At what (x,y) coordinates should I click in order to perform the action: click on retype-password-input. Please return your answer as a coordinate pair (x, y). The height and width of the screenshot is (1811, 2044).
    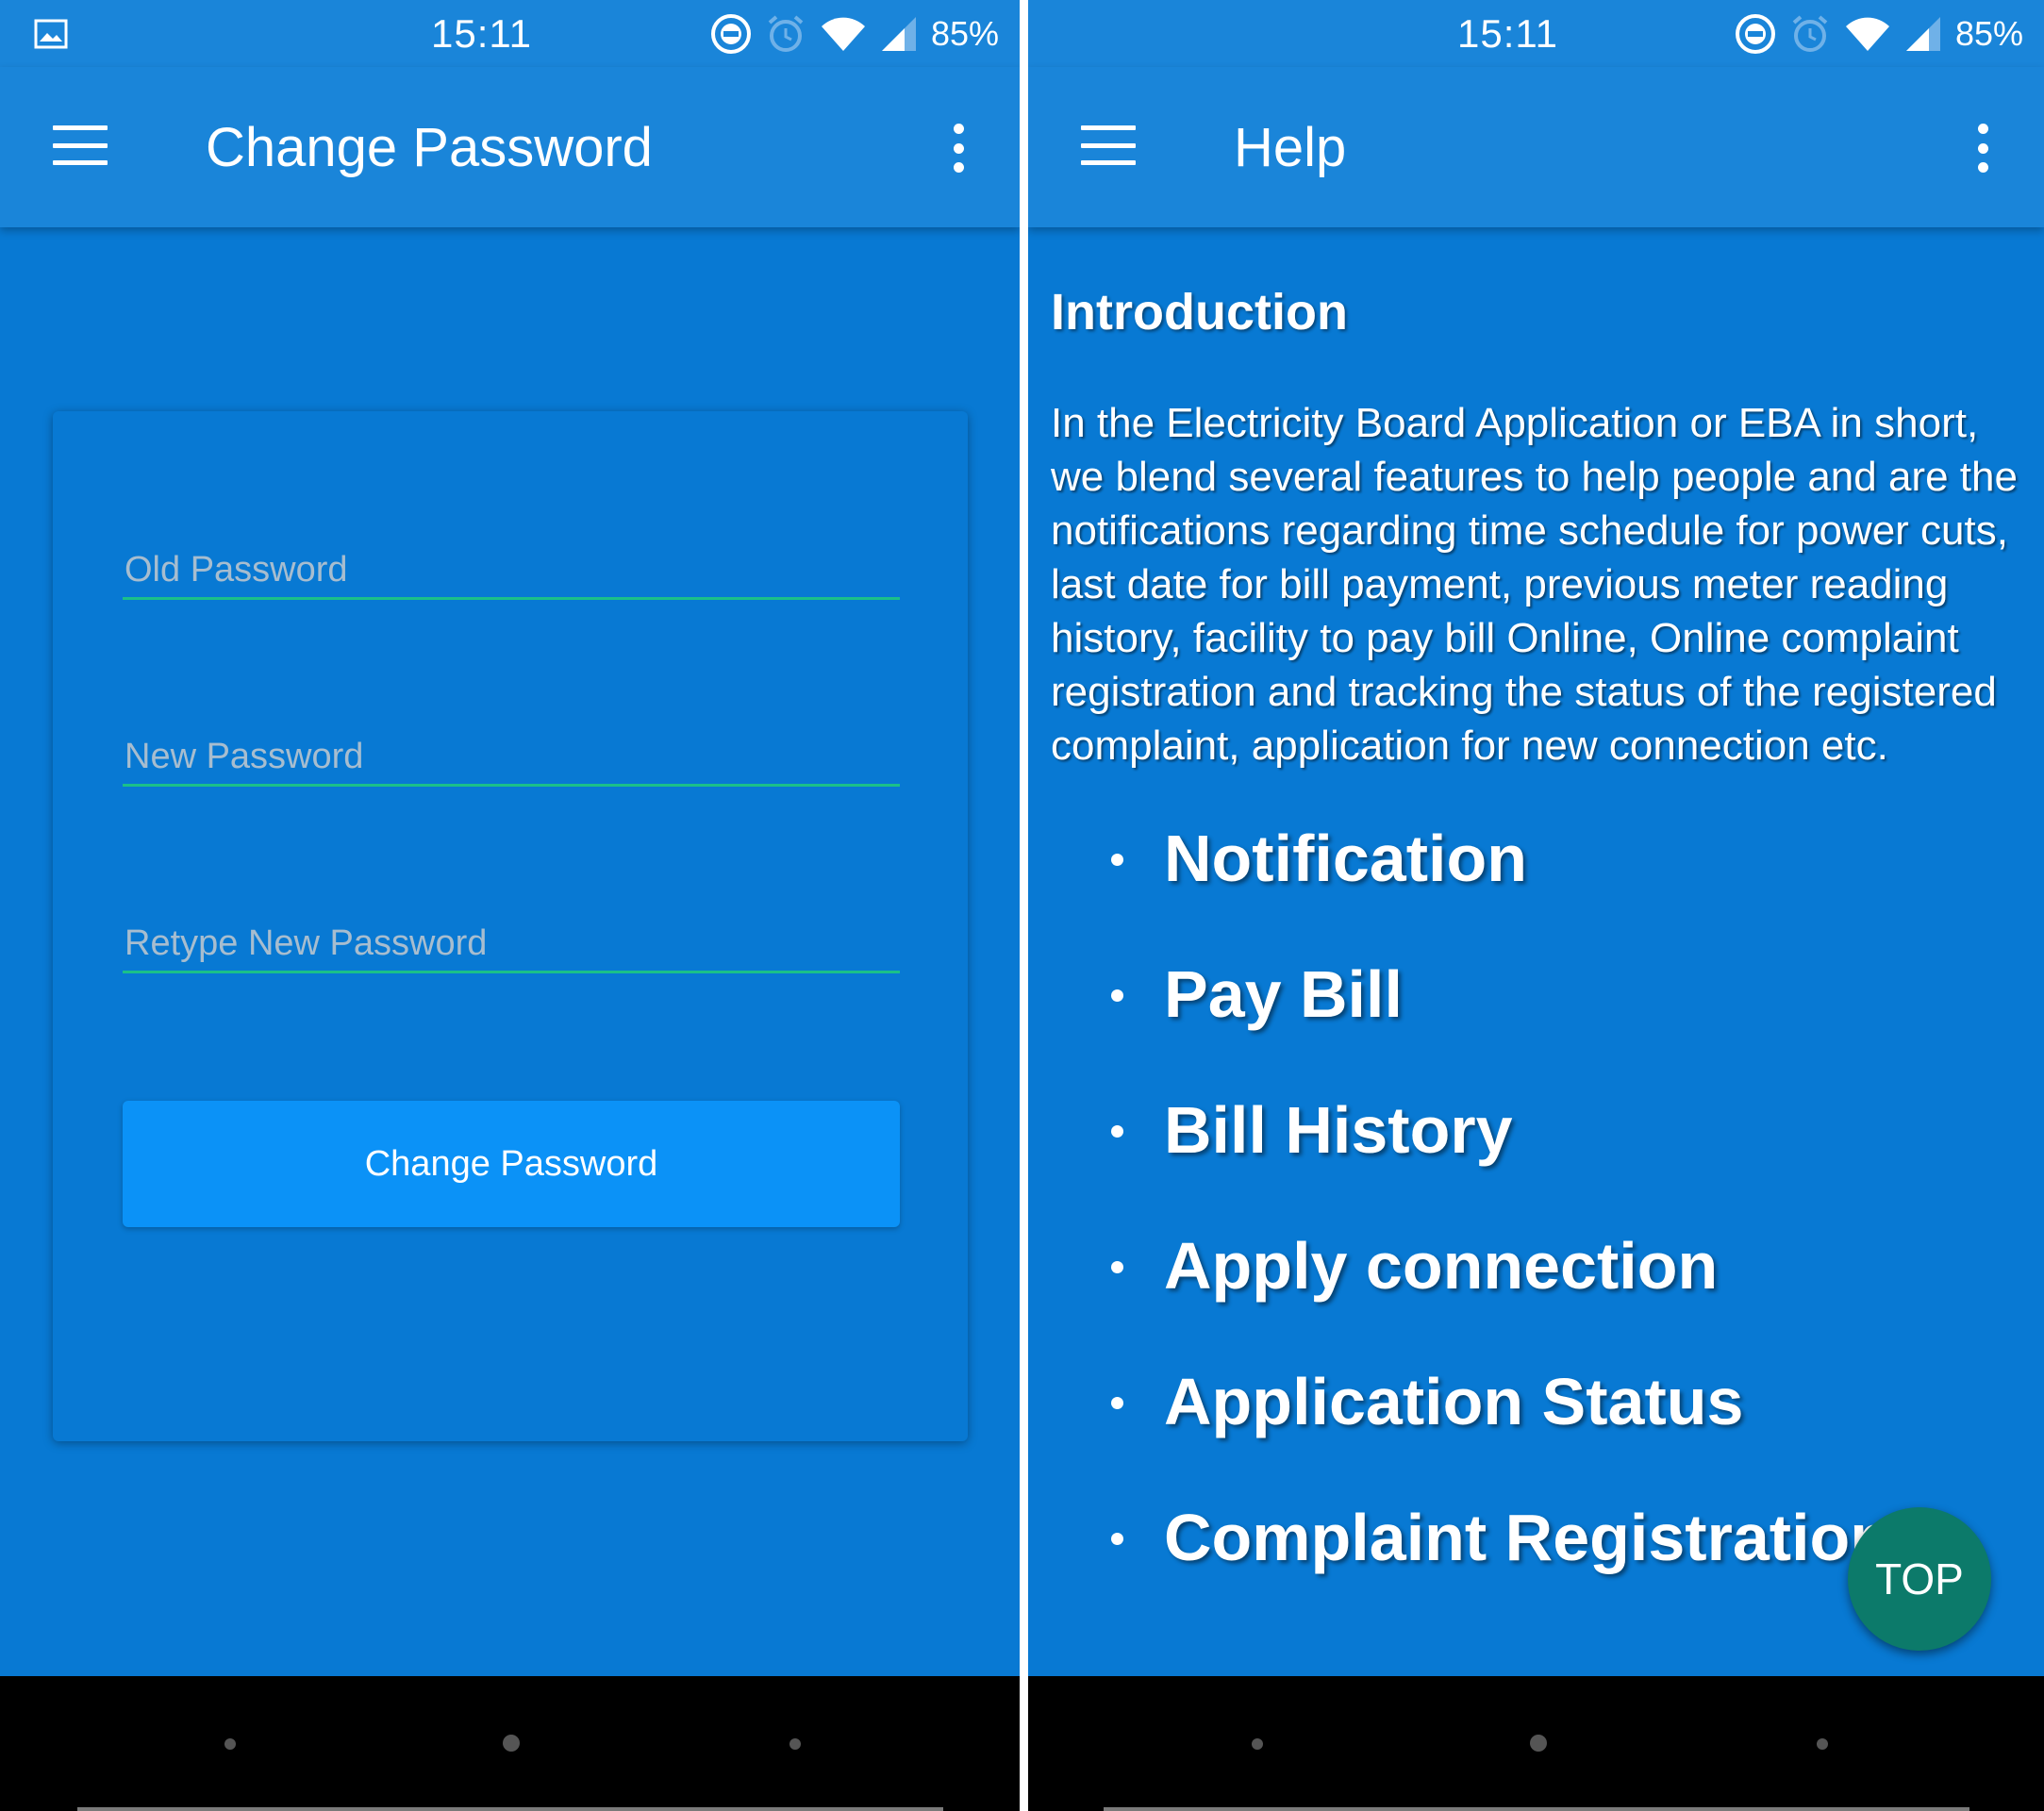
    Looking at the image, I should click on (511, 944).